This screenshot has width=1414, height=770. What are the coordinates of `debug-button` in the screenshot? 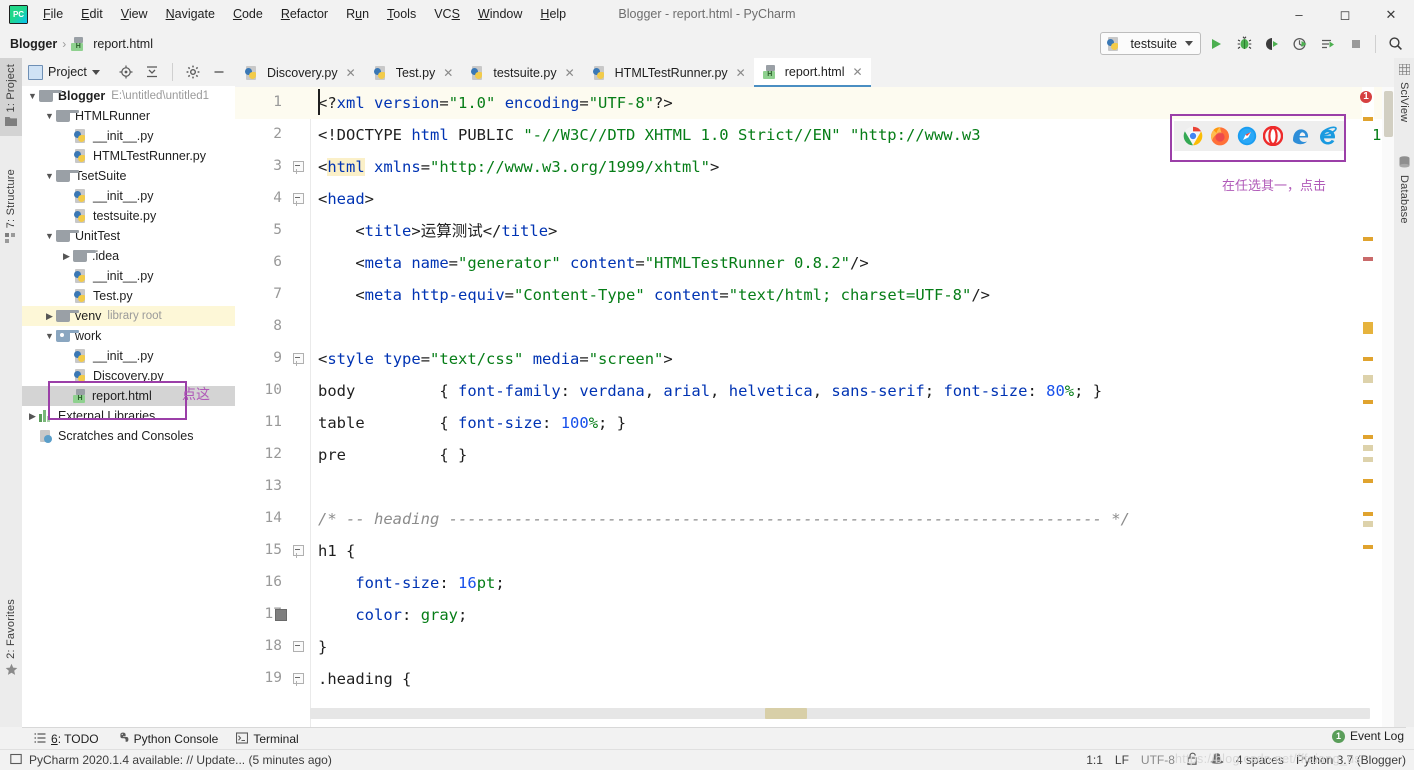 It's located at (1244, 44).